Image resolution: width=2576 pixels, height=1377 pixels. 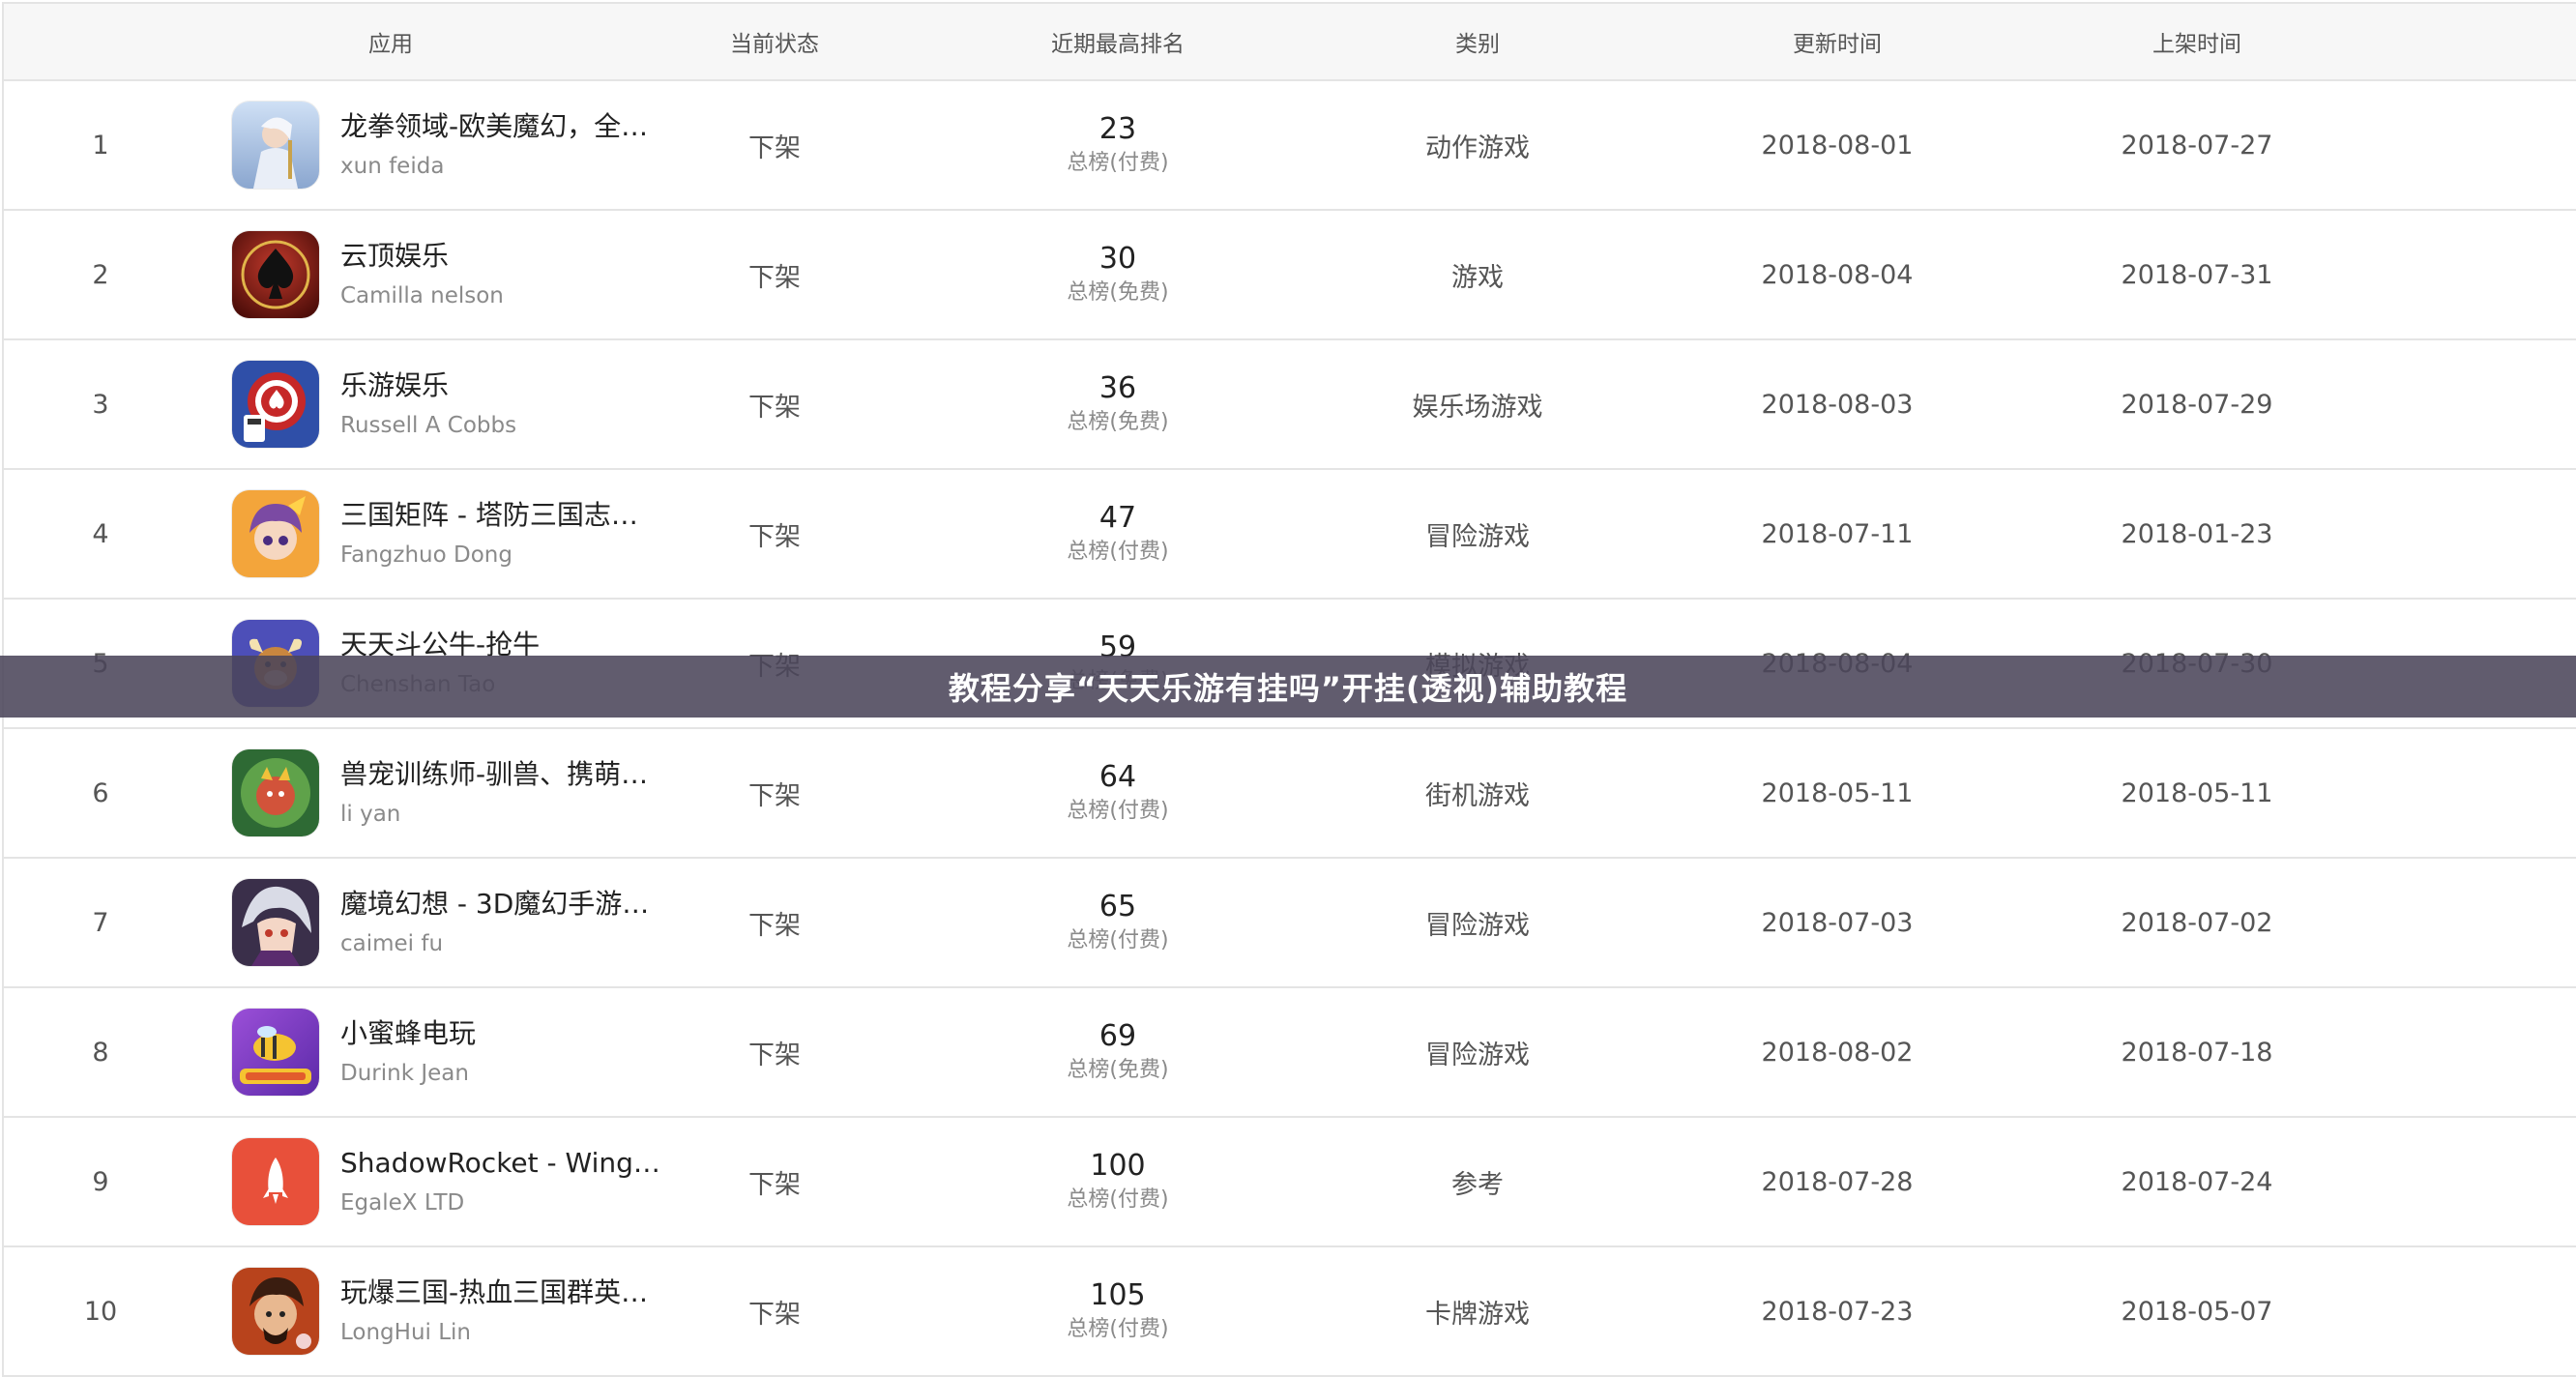 I want to click on developer-name: Durink Jean, so click(x=404, y=1073).